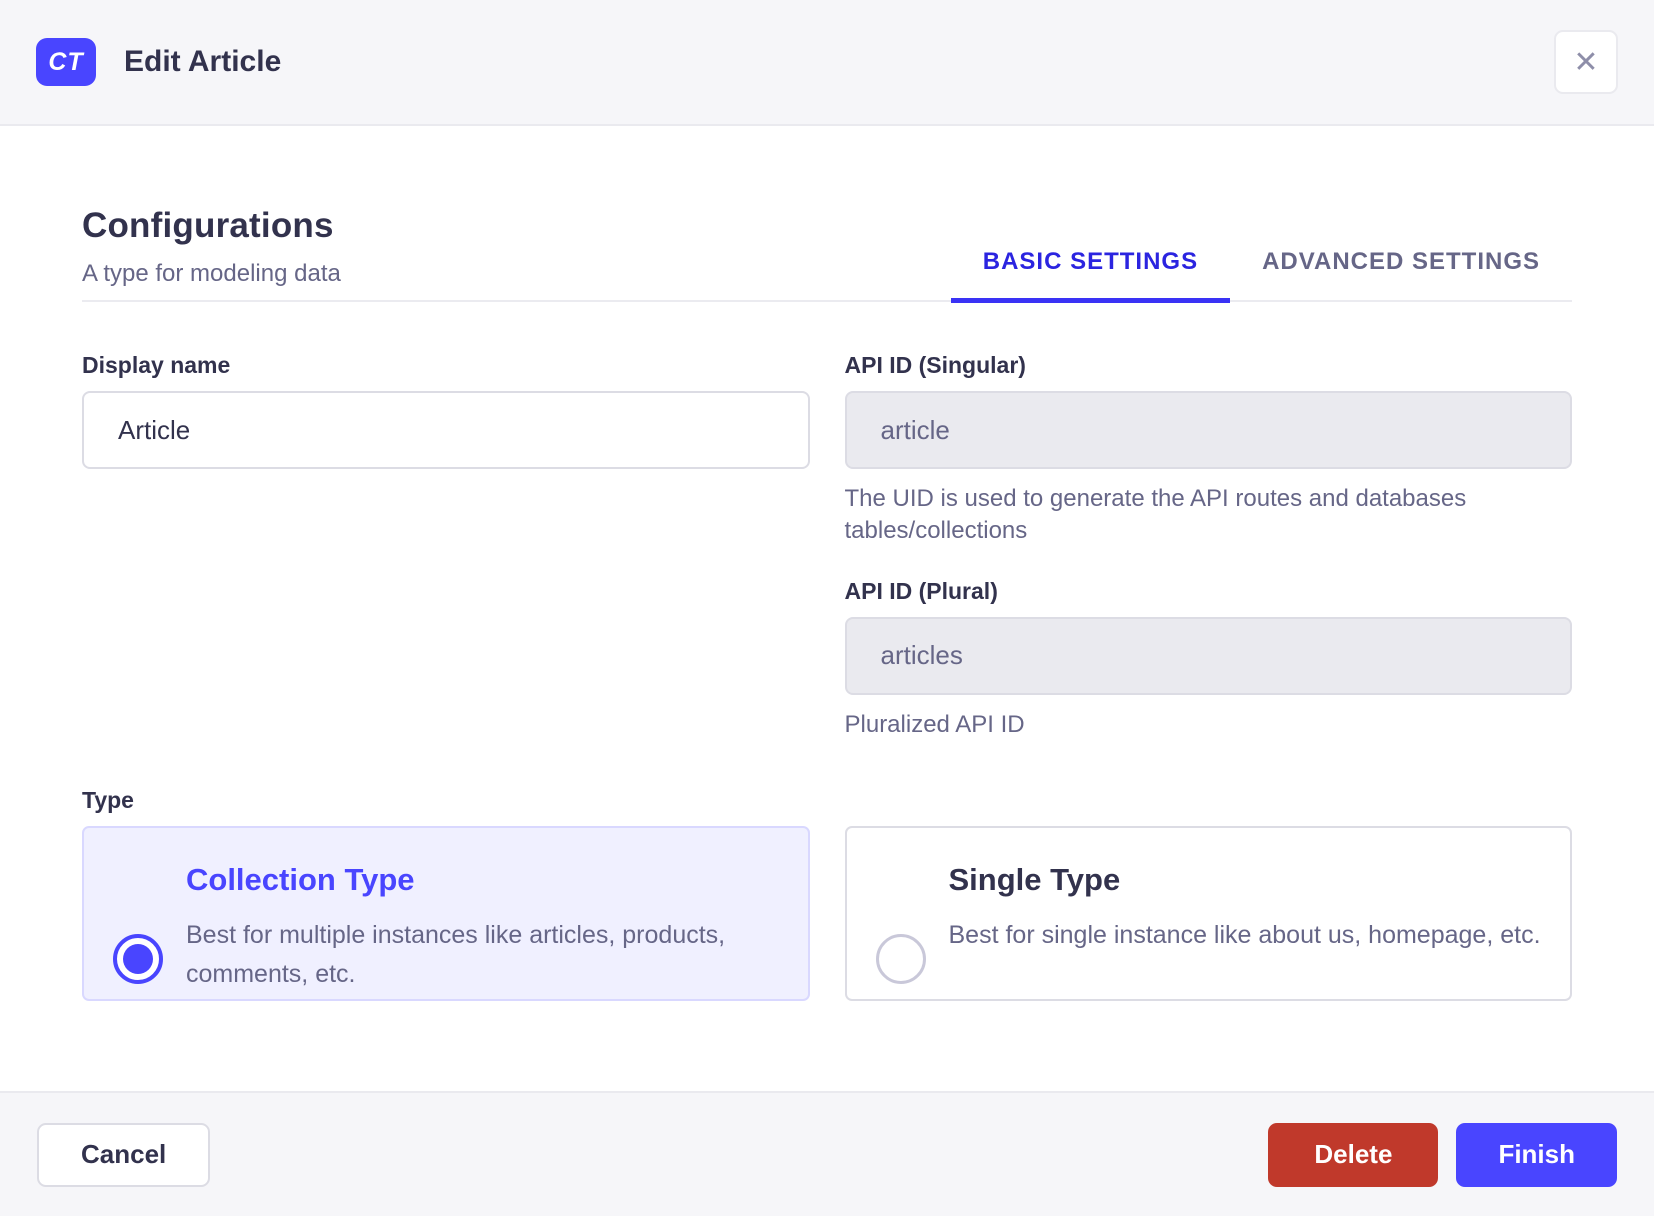 Image resolution: width=1654 pixels, height=1216 pixels. Describe the element at coordinates (1353, 1154) in the screenshot. I see `delete-button: Delete` at that location.